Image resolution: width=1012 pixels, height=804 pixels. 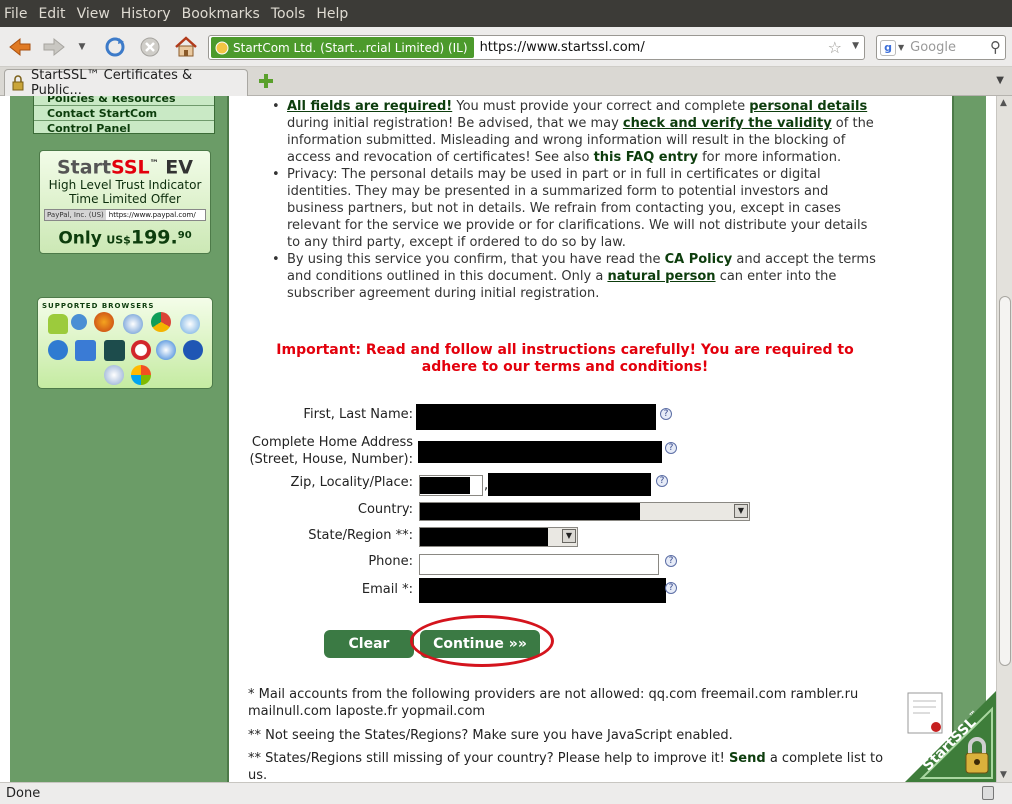 What do you see at coordinates (104, 322) in the screenshot?
I see `firefox-icon` at bounding box center [104, 322].